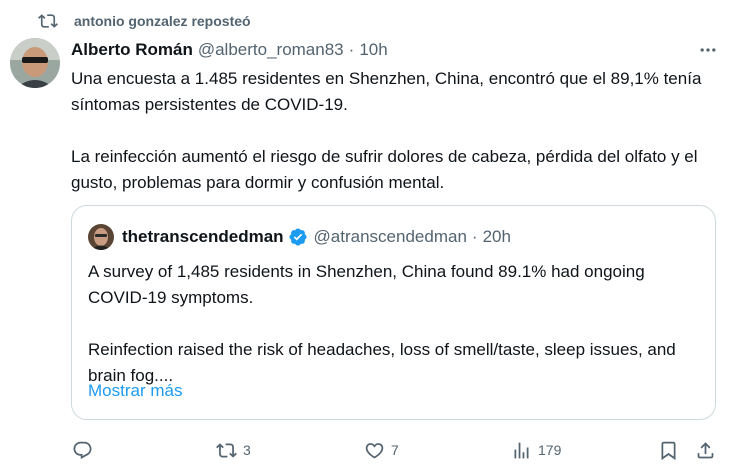 This screenshot has height=474, width=738. I want to click on quote-author-name: thetranscendedman, so click(203, 237).